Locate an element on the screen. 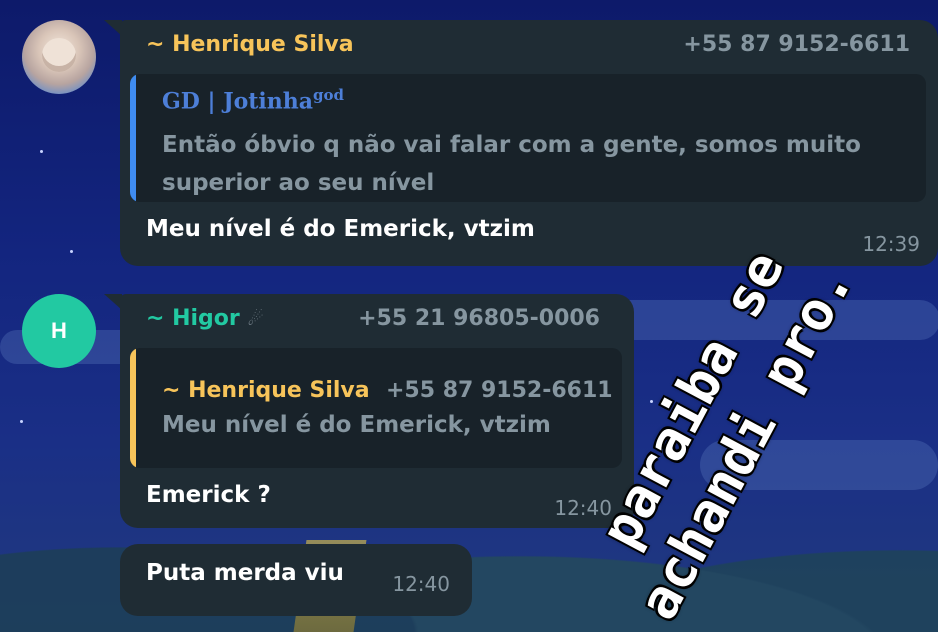  quote-author: ~ Henrique Silva is located at coordinates (266, 390).